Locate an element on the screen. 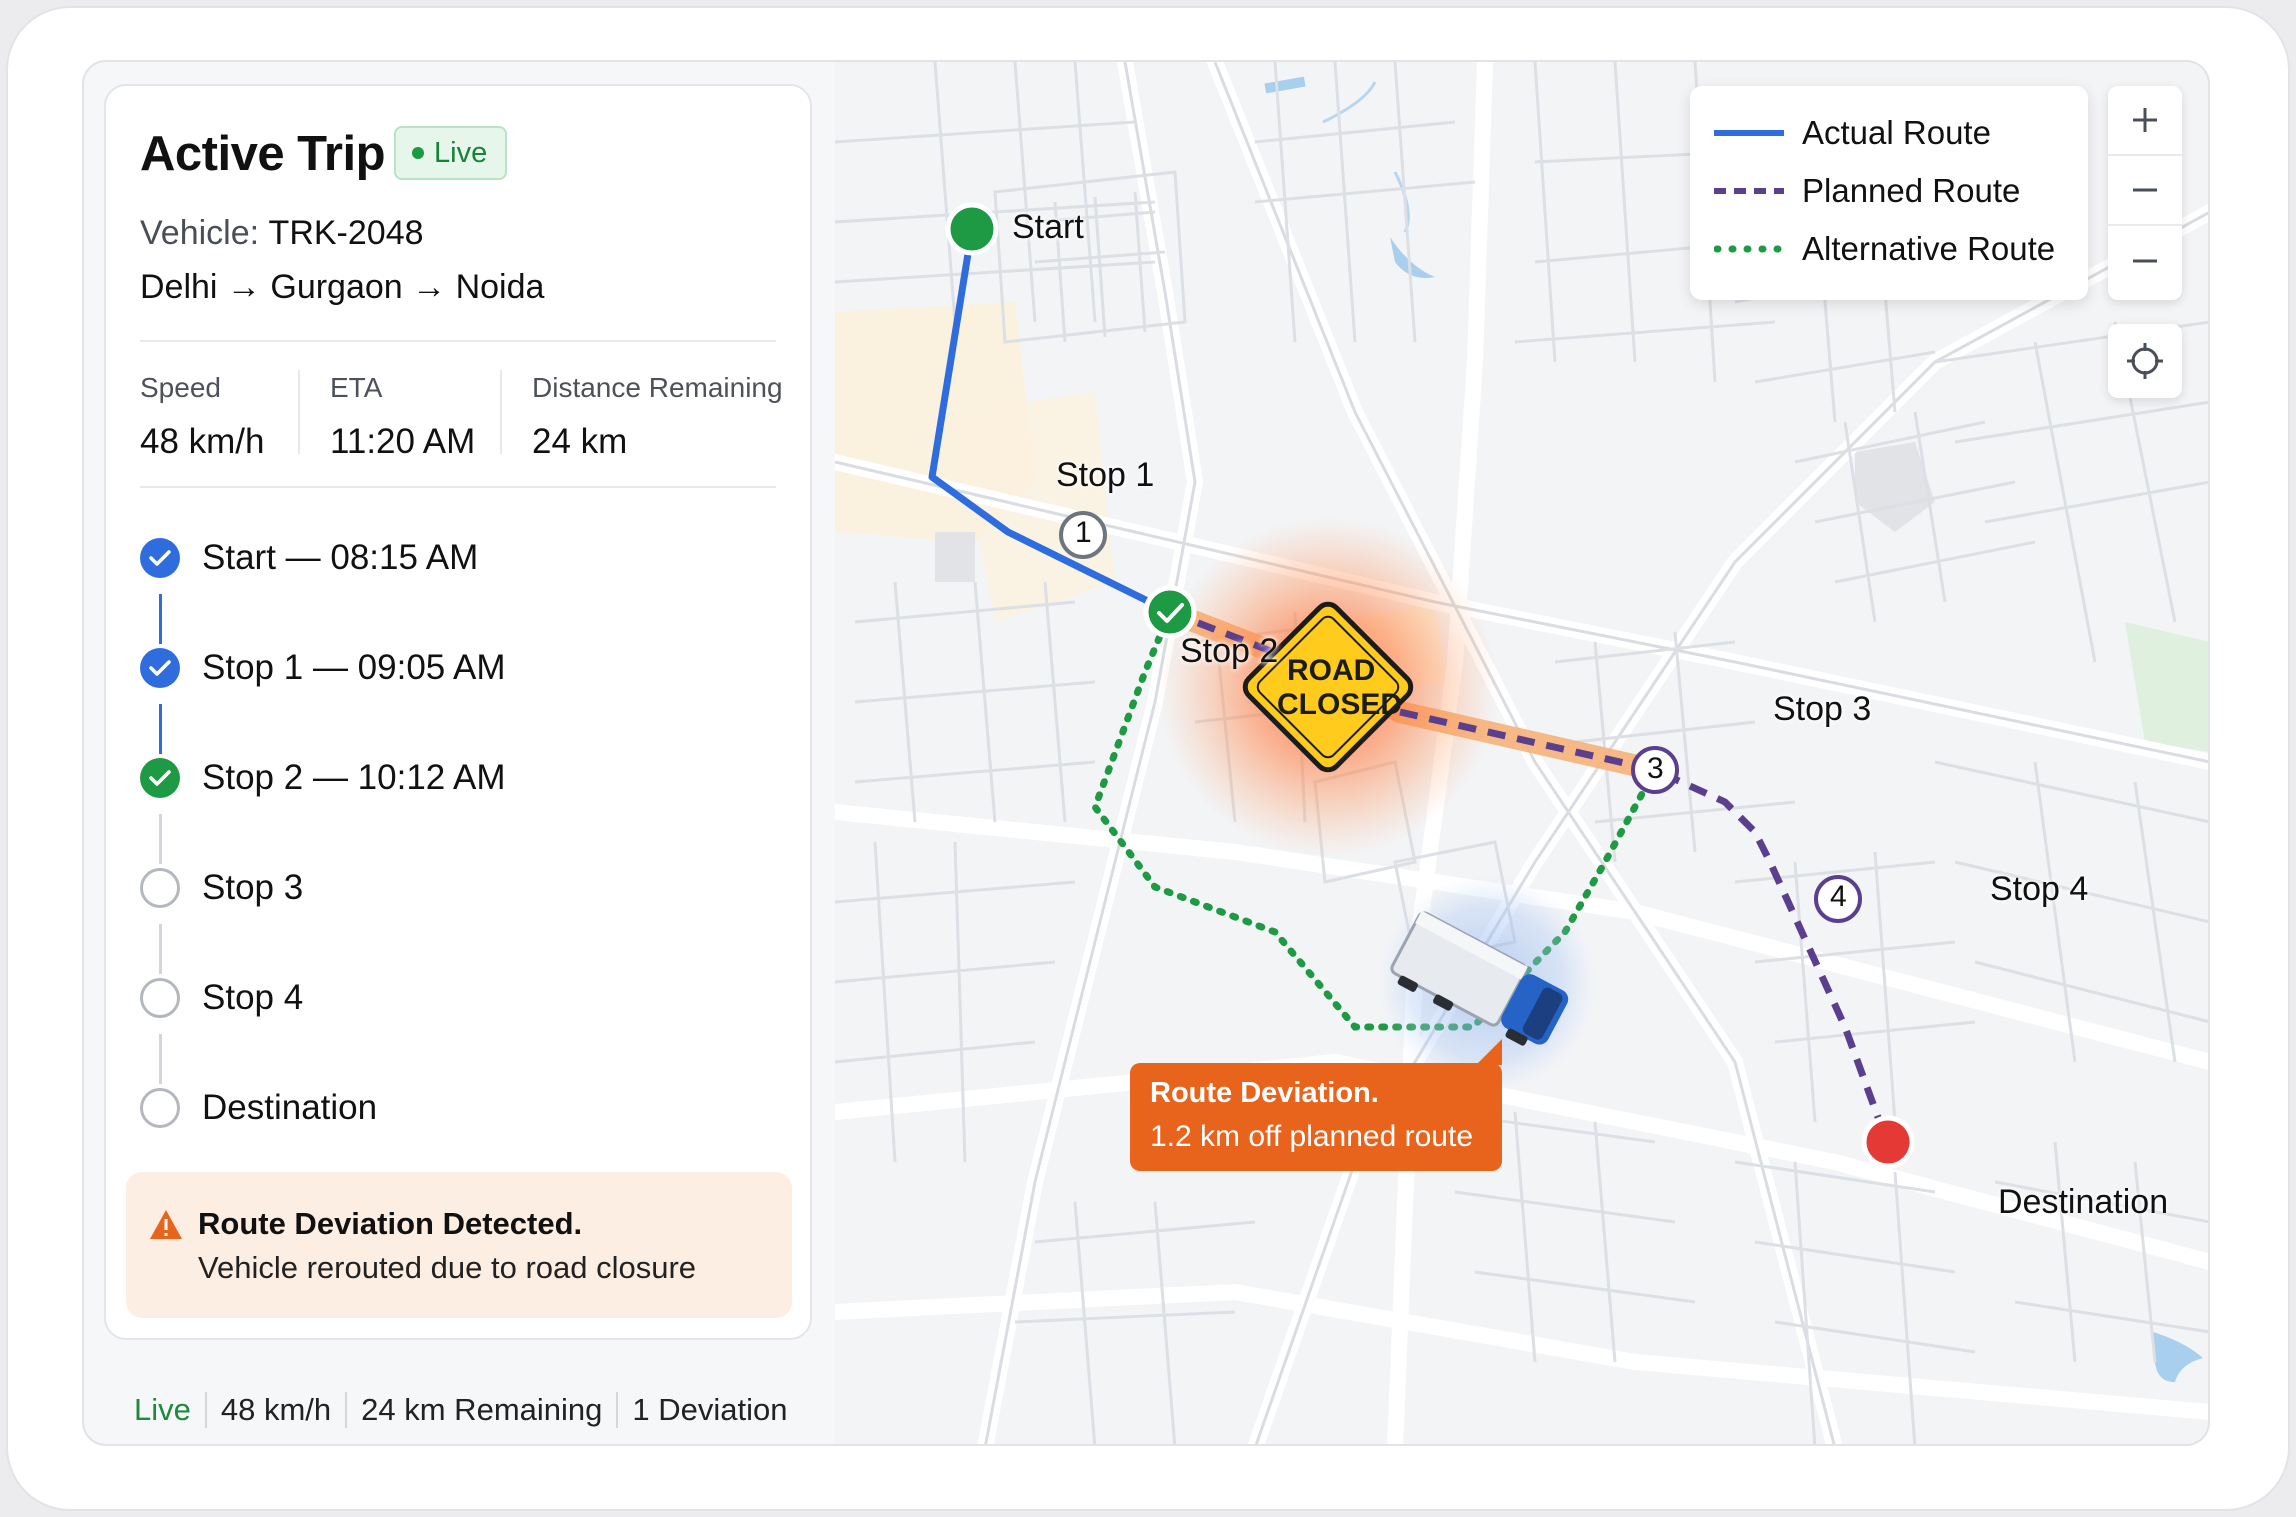 The height and width of the screenshot is (1517, 2296). alert-title: Route Deviation Detected. is located at coordinates (390, 1223).